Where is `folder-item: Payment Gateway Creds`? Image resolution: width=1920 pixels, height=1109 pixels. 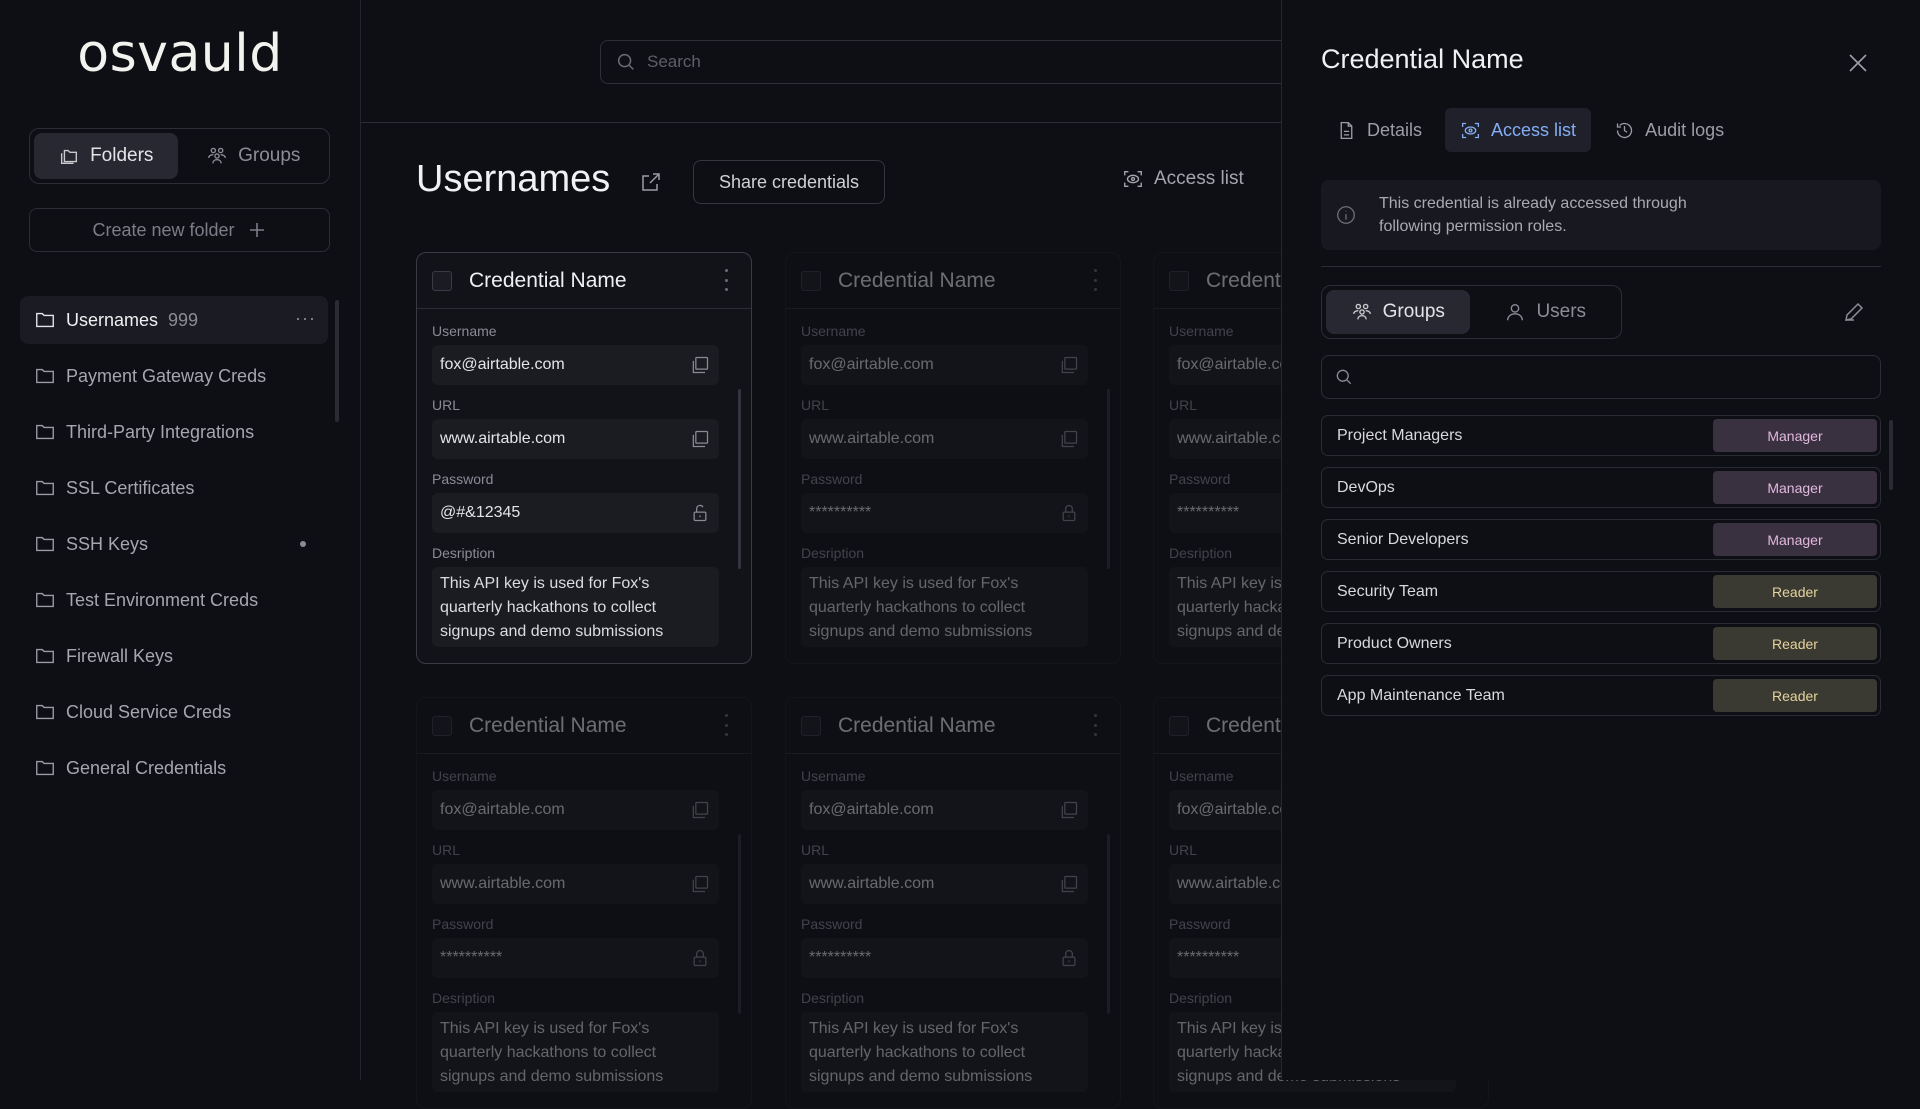 folder-item: Payment Gateway Creds is located at coordinates (174, 376).